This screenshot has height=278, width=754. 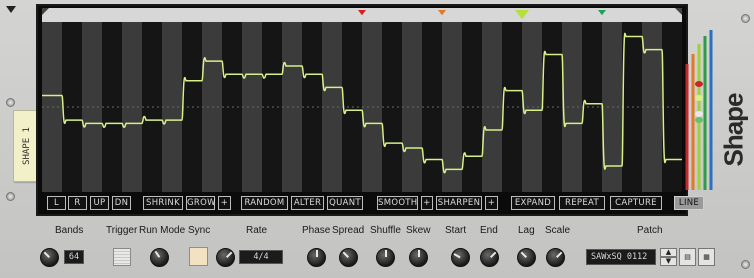 What do you see at coordinates (459, 203) in the screenshot?
I see `display-button-sharpen: SHARPEN` at bounding box center [459, 203].